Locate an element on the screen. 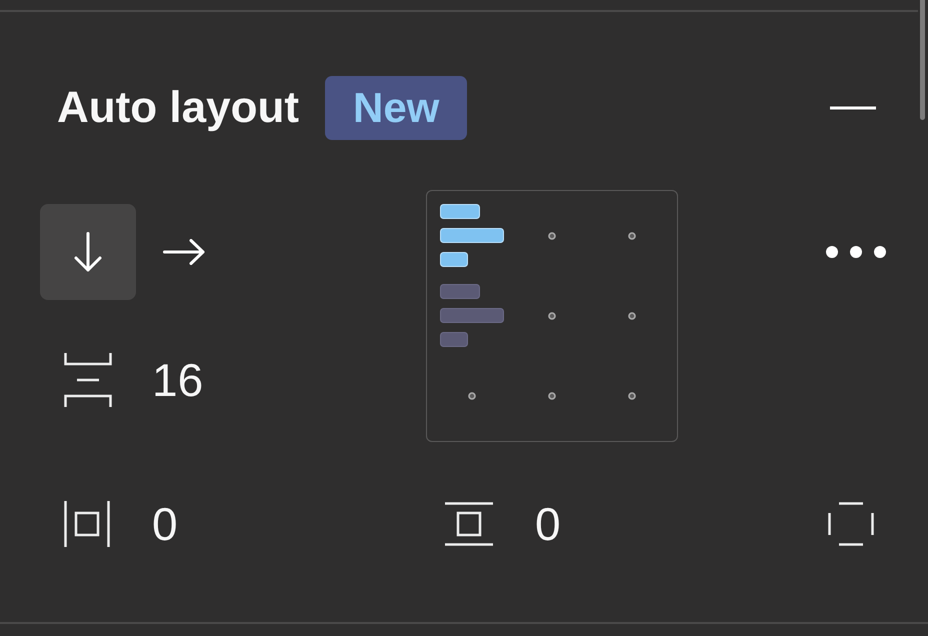  preview-align-bars-icon is located at coordinates (472, 315).